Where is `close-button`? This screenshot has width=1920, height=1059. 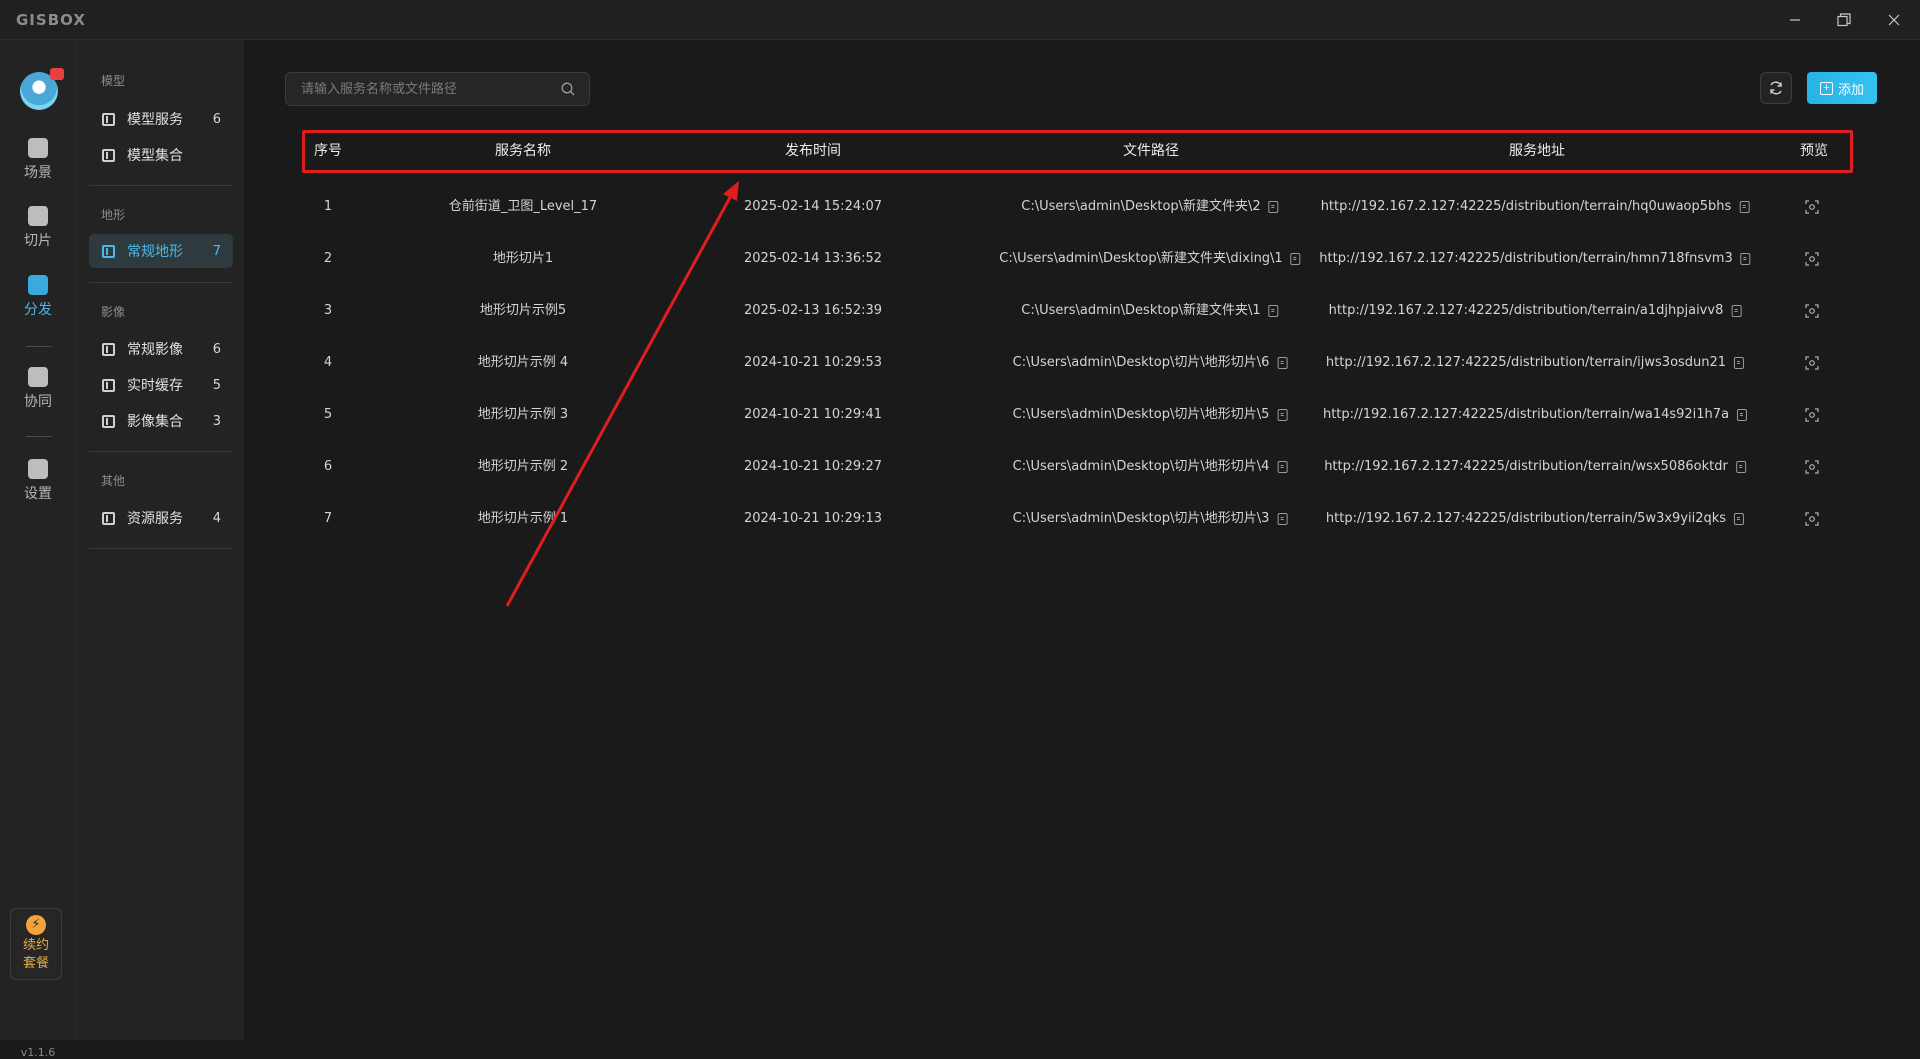 close-button is located at coordinates (1894, 20).